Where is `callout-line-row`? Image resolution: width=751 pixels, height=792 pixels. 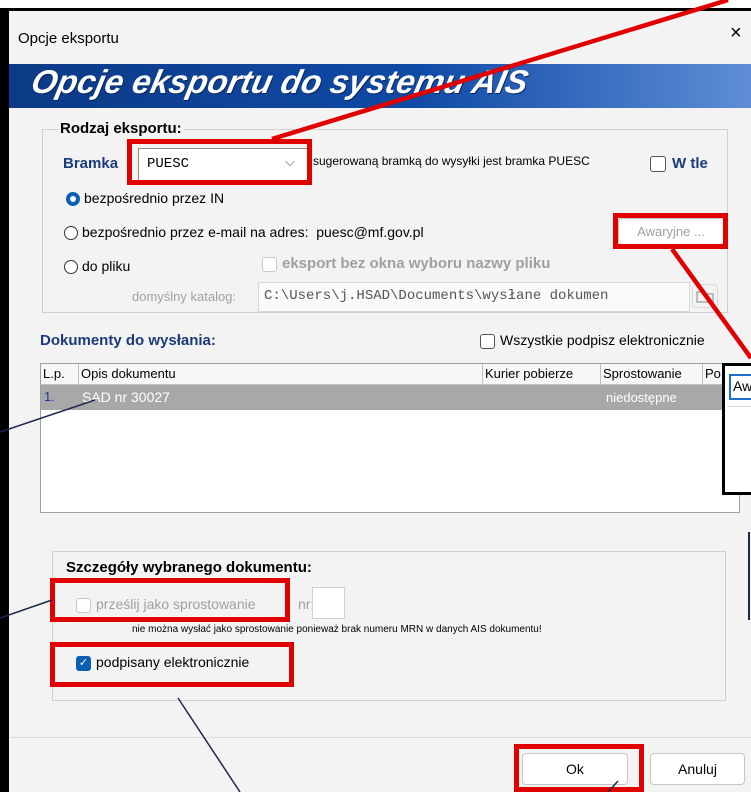 callout-line-row is located at coordinates (48, 416).